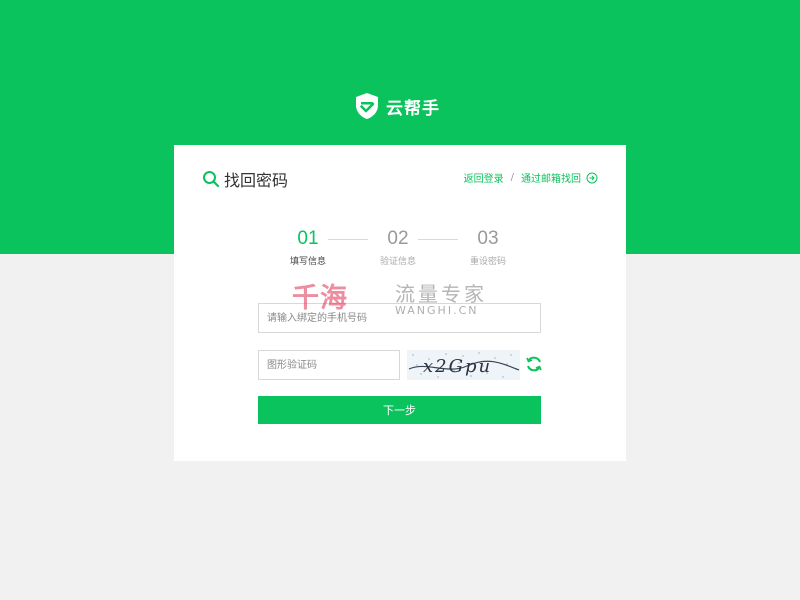  I want to click on step-label: 验证信息, so click(397, 262).